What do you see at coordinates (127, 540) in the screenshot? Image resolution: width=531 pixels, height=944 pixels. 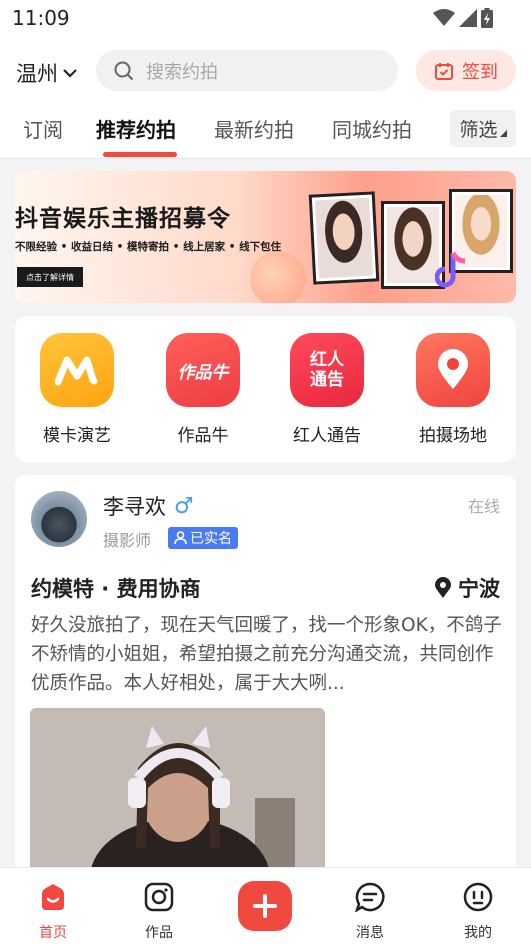 I see `author-role: 摄影师` at bounding box center [127, 540].